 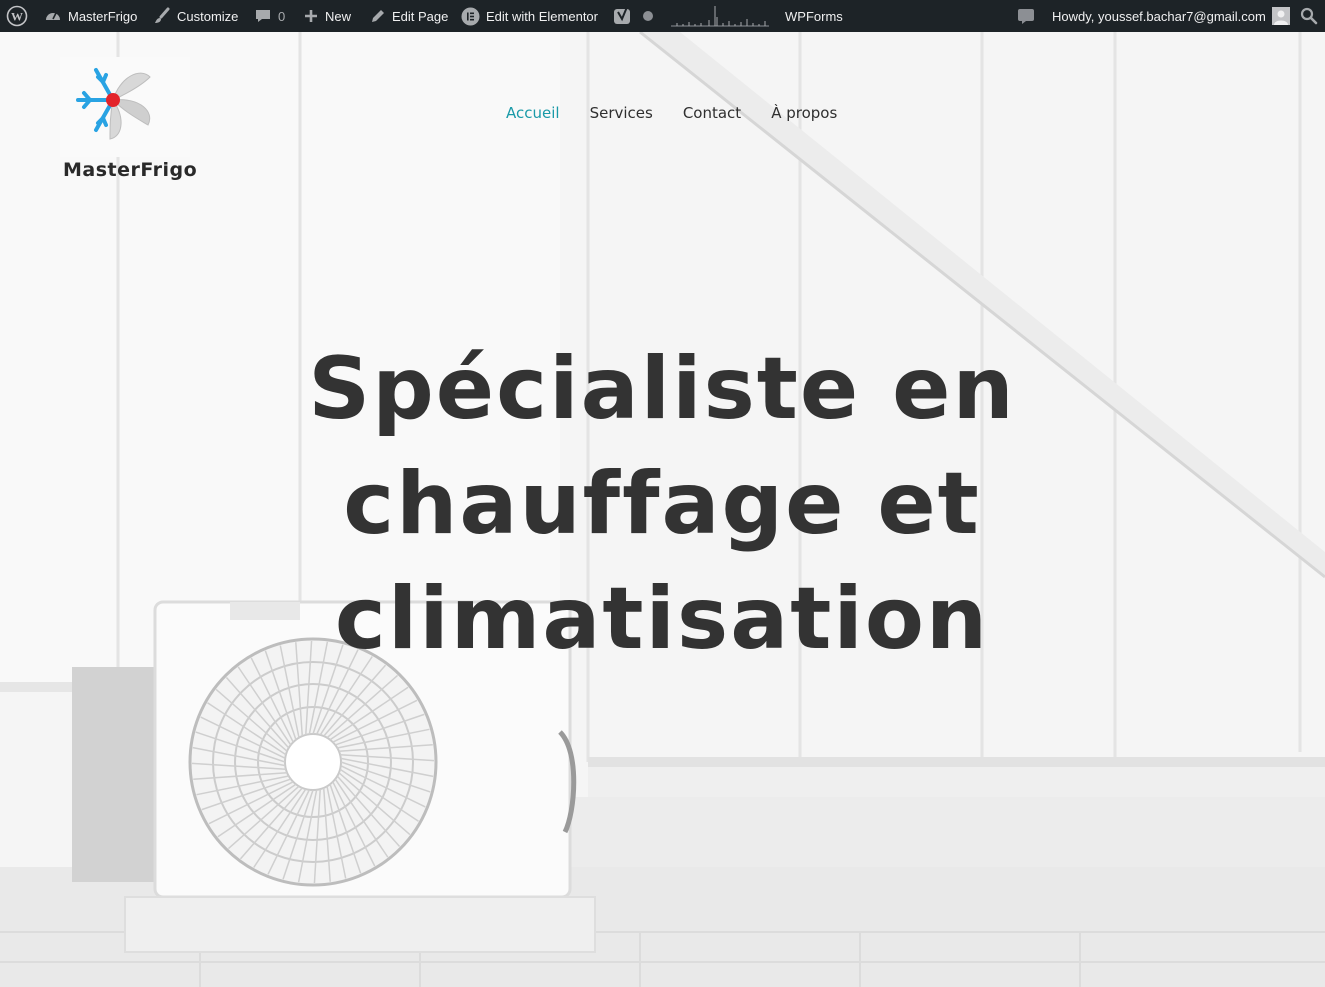 What do you see at coordinates (103, 16) in the screenshot?
I see `site-name-label: MasterFrigo` at bounding box center [103, 16].